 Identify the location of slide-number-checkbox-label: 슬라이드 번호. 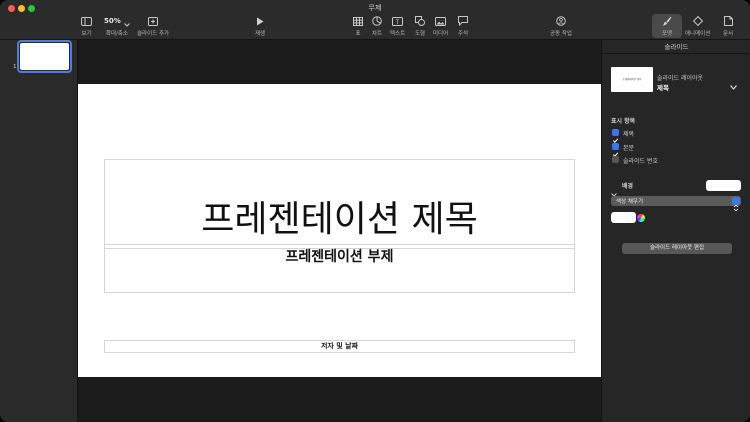
(641, 161).